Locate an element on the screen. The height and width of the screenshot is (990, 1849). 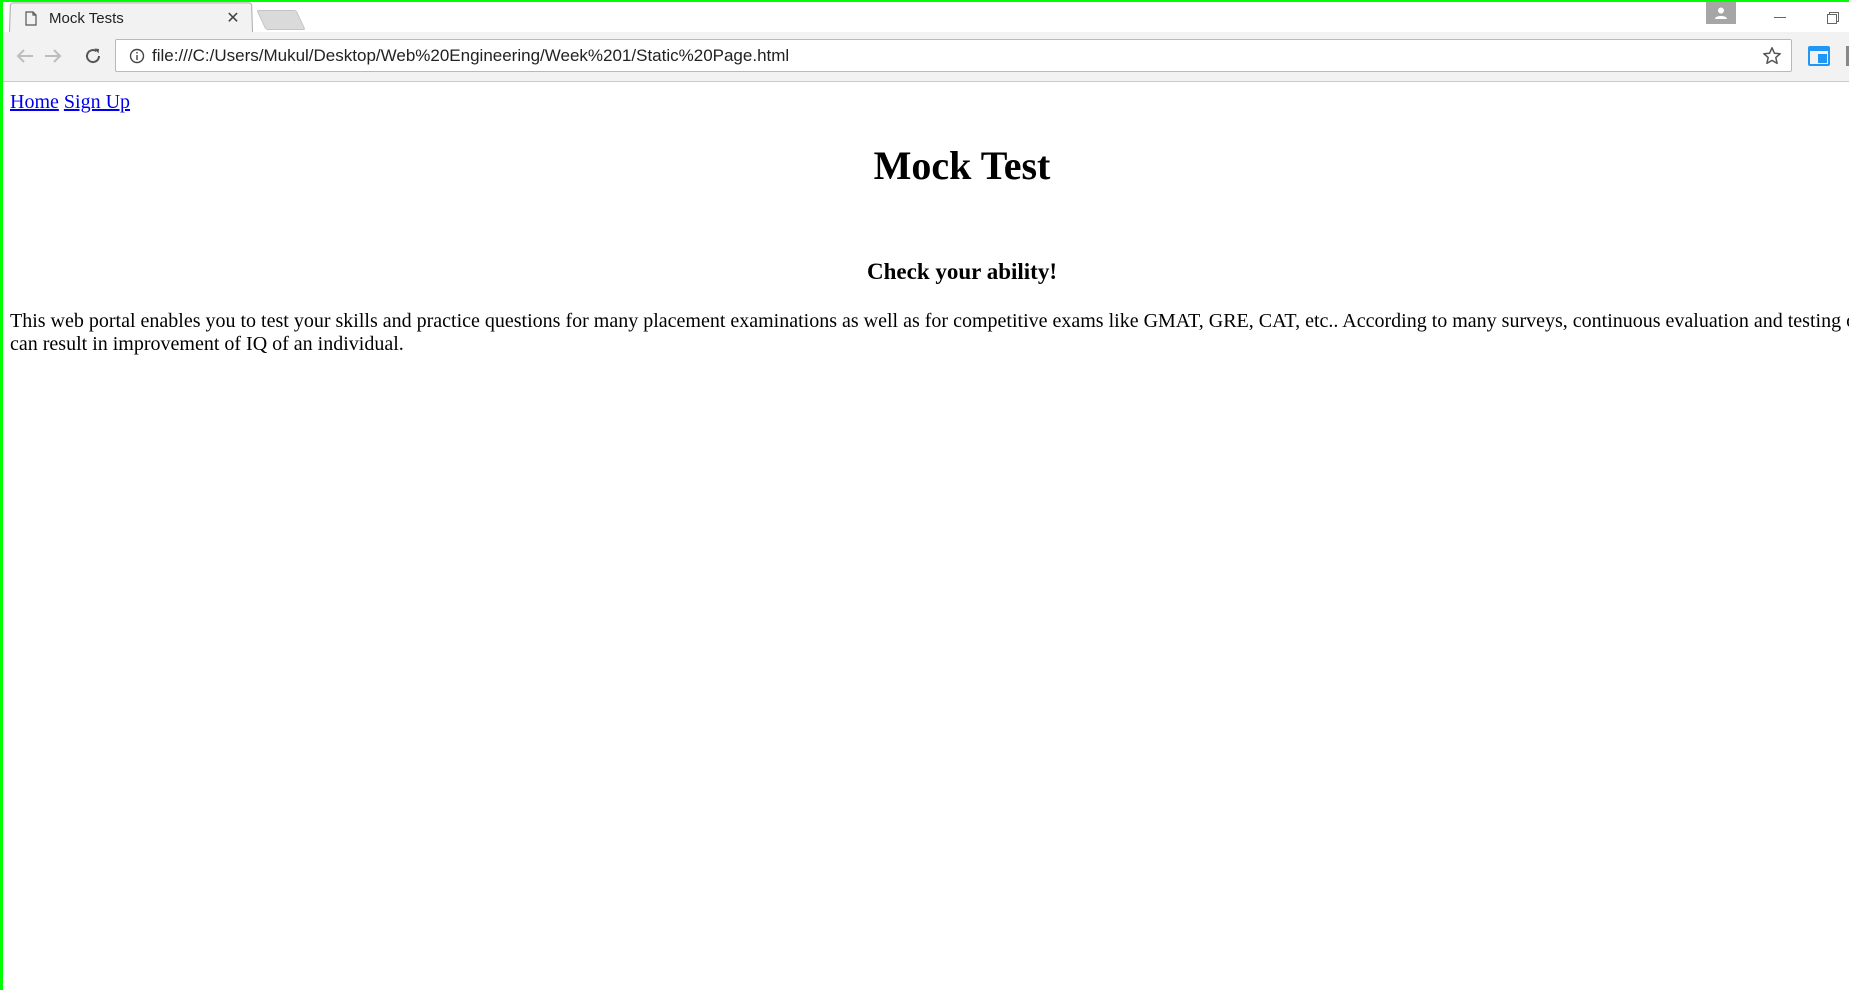
browser-tab-content: Mock Tests ✕ is located at coordinates (135, 18).